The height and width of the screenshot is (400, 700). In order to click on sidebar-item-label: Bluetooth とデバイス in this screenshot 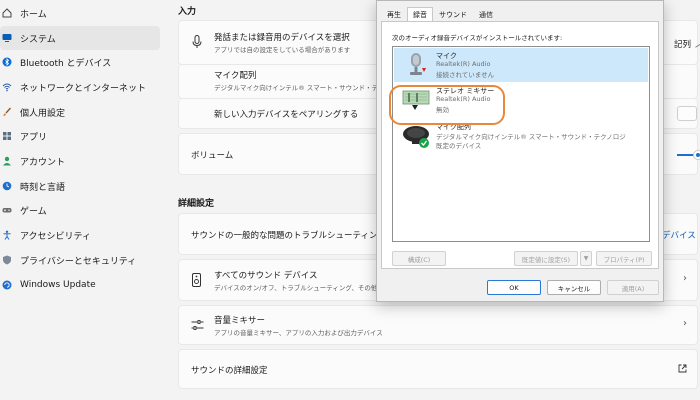, I will do `click(66, 63)`.